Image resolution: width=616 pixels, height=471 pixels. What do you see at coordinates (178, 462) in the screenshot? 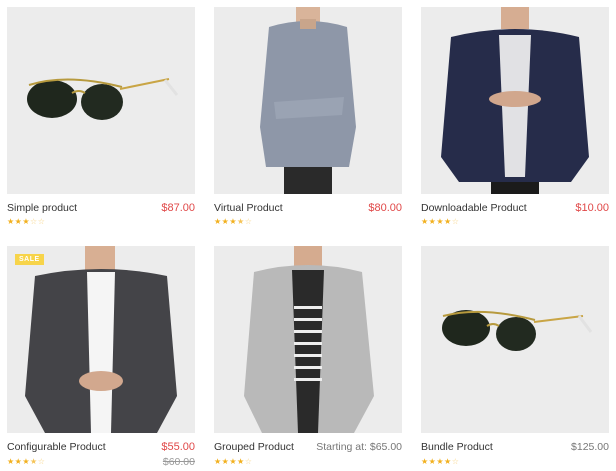
I see `old-price: $60.00` at bounding box center [178, 462].